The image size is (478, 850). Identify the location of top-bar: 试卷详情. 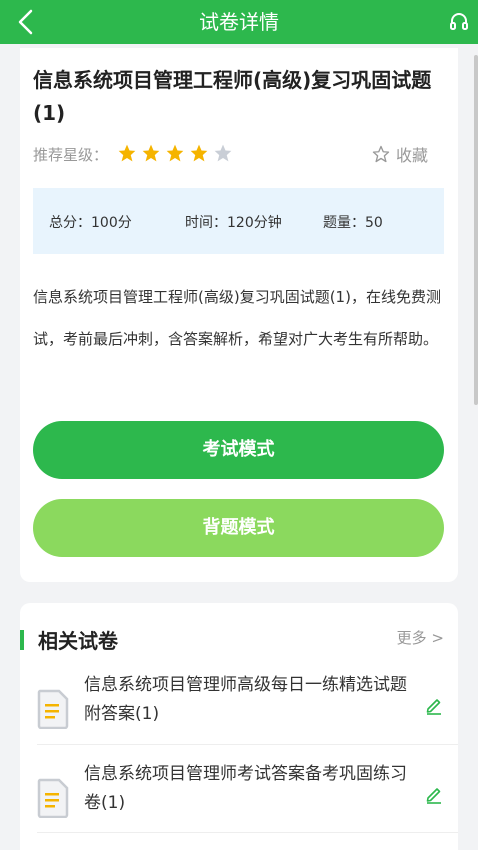
(239, 22).